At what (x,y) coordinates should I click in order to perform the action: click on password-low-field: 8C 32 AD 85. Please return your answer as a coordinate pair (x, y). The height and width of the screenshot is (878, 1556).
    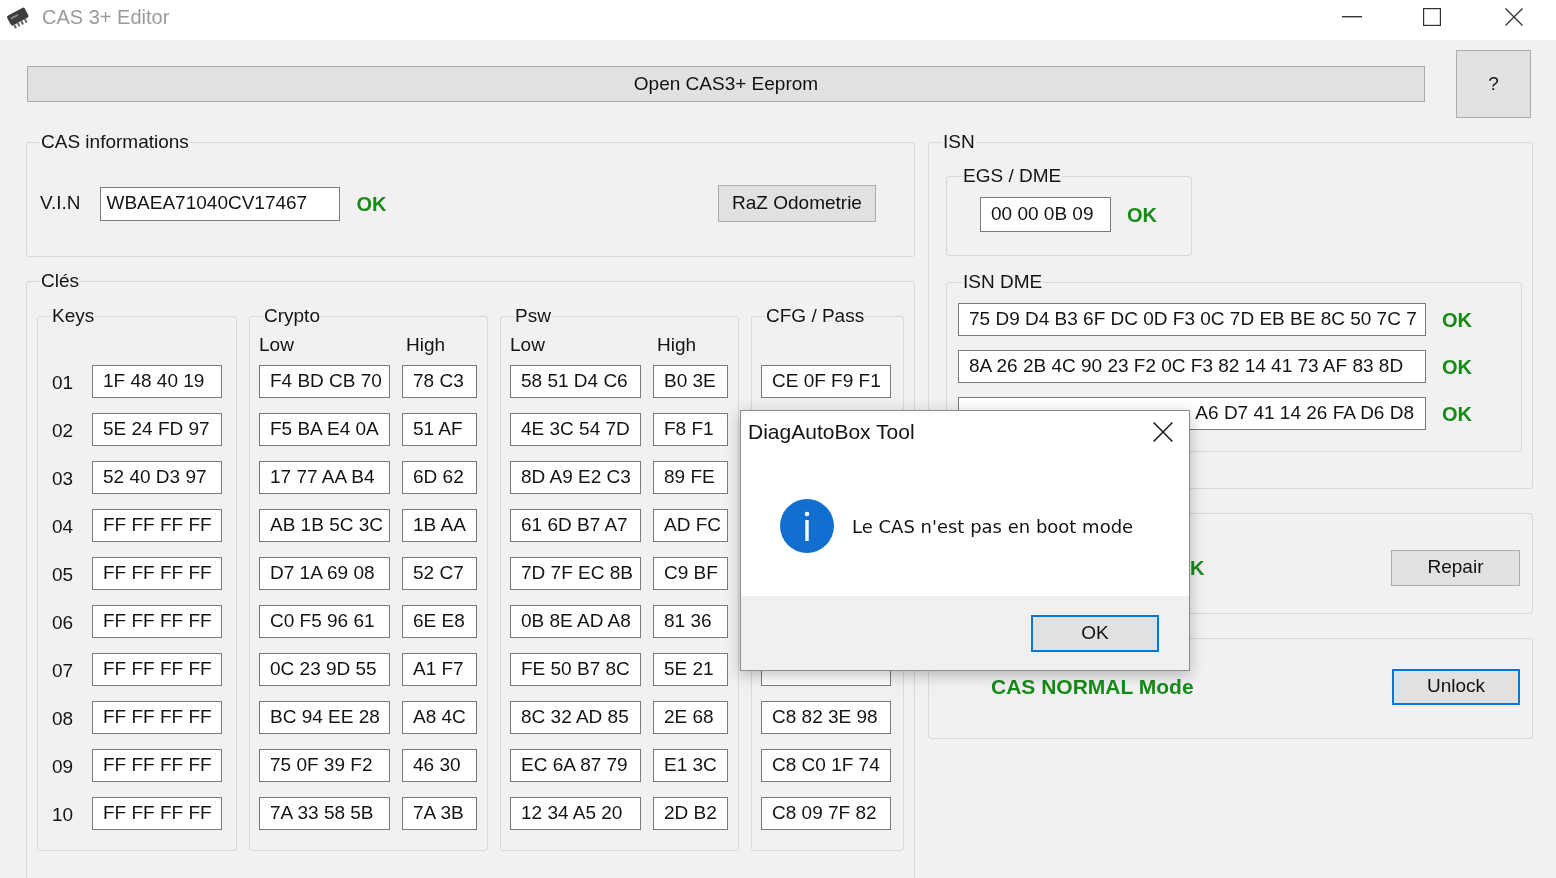
    Looking at the image, I should click on (575, 717).